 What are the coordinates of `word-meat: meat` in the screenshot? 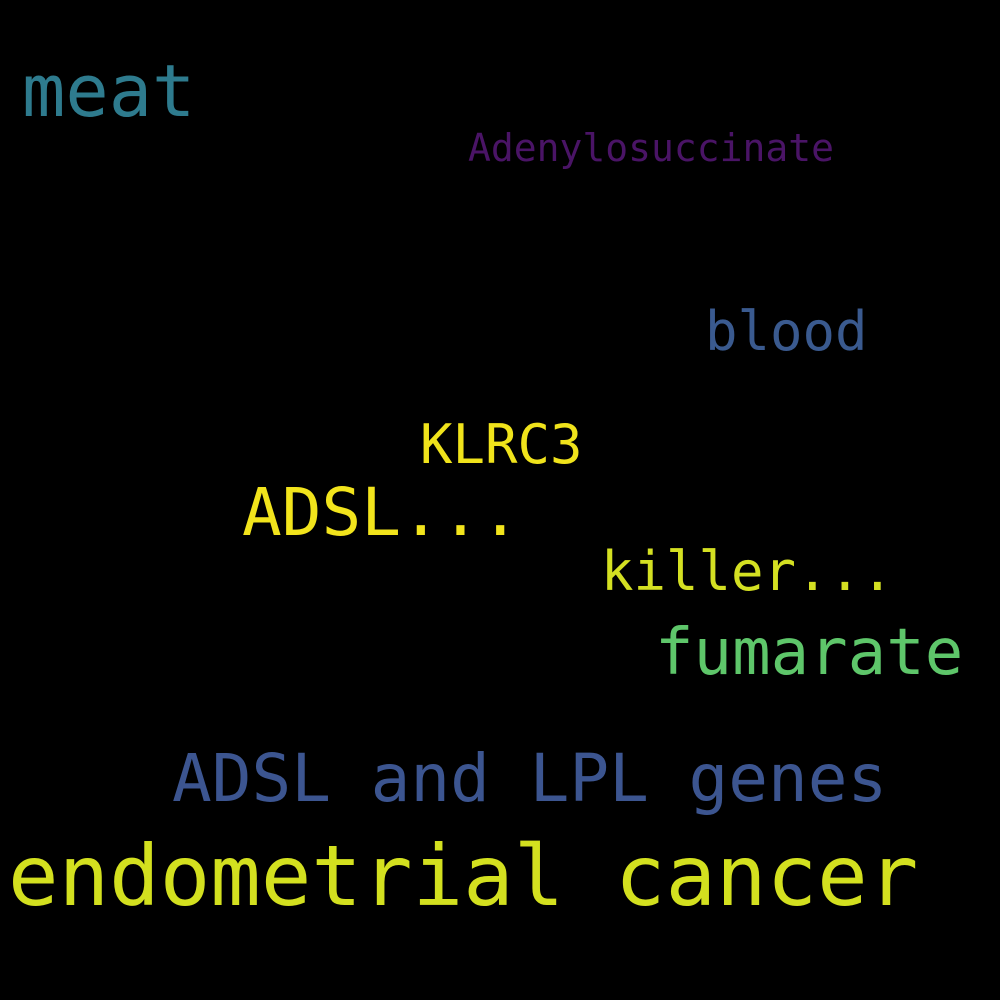 It's located at (109, 91).